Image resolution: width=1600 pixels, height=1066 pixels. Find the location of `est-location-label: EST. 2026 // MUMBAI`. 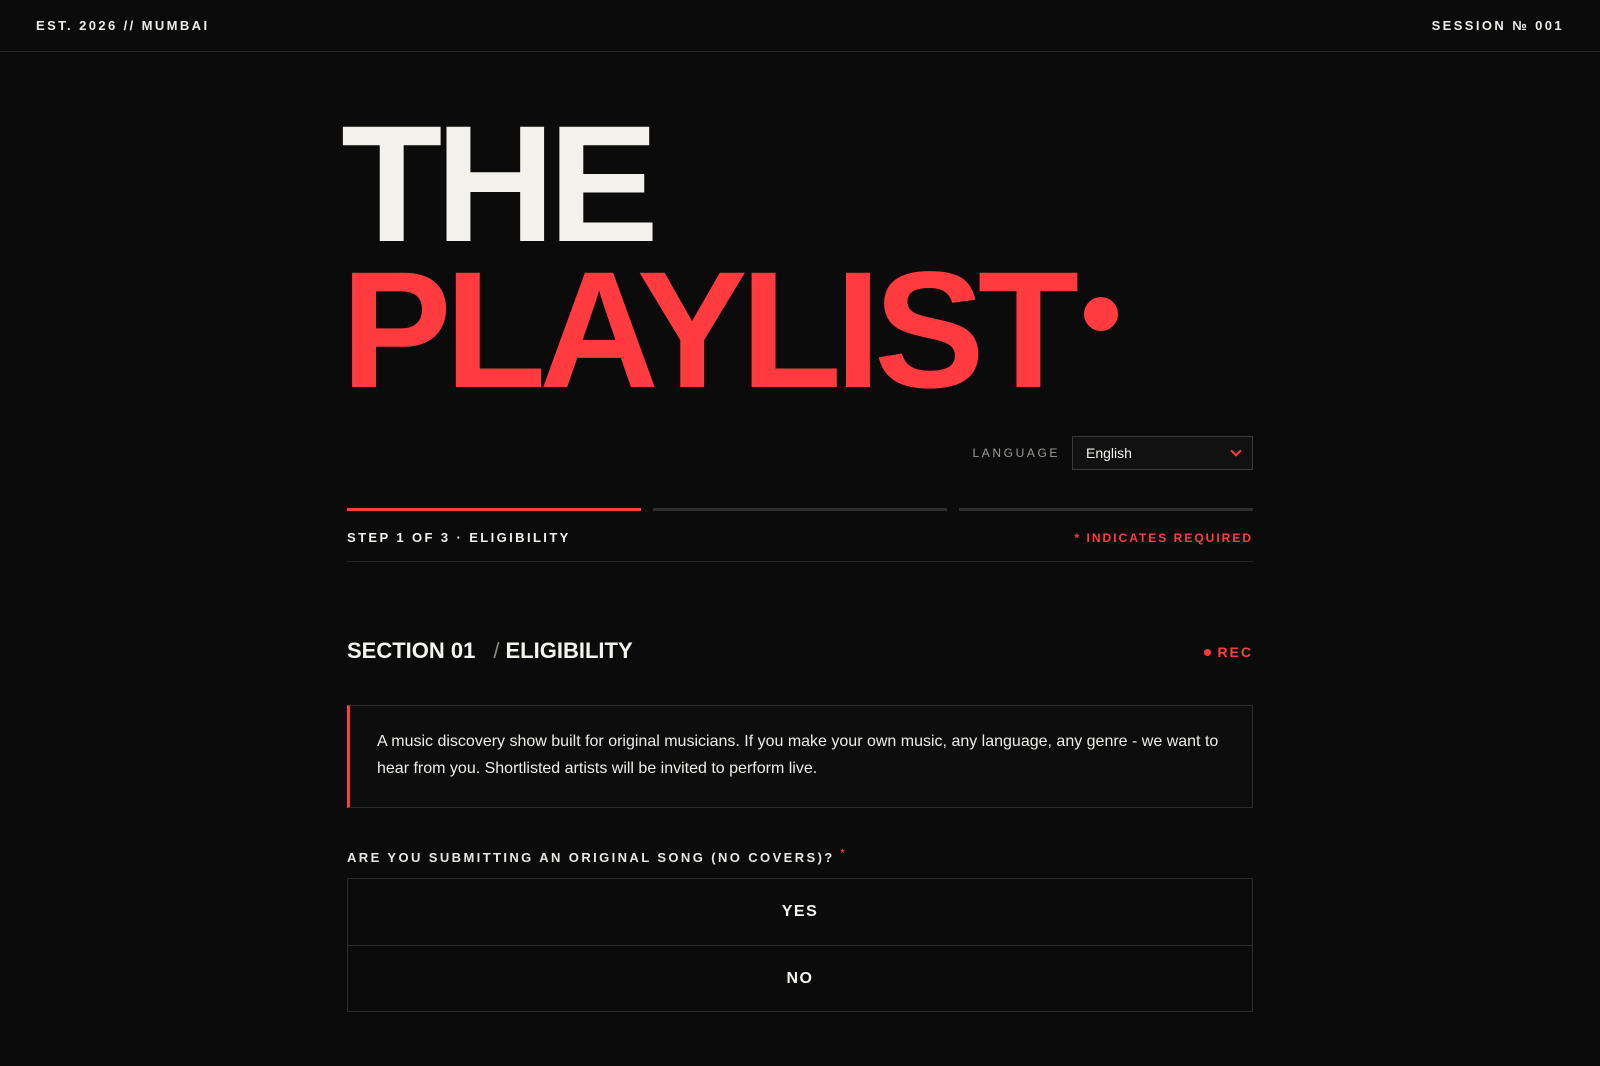

est-location-label: EST. 2026 // MUMBAI is located at coordinates (123, 25).